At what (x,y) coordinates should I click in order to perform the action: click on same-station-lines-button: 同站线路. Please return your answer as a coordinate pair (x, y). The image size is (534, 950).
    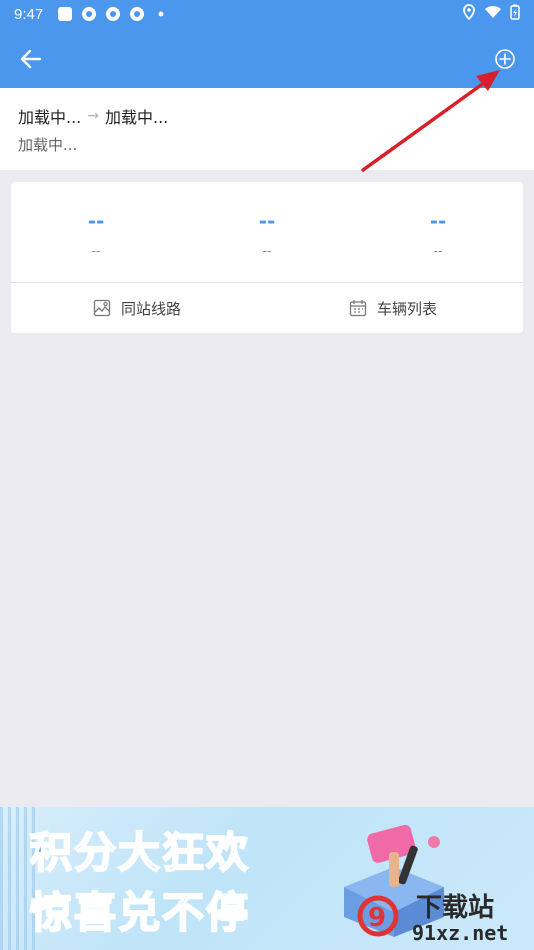
    Looking at the image, I should click on (137, 308).